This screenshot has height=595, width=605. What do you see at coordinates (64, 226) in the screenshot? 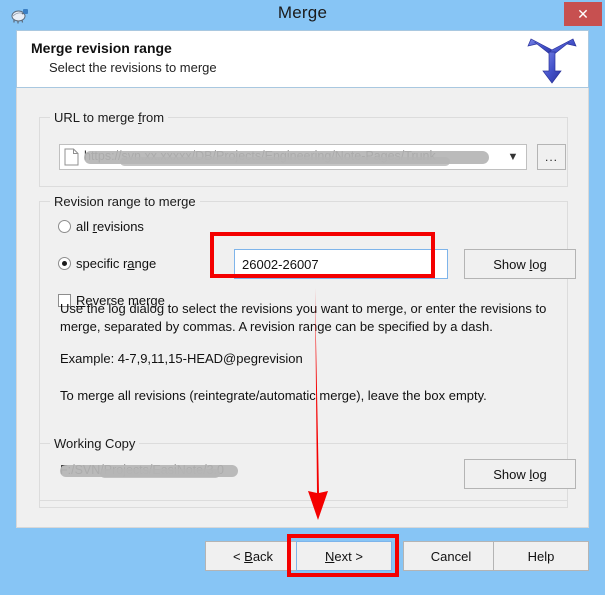
I see `radio-all-revisions-indicator` at bounding box center [64, 226].